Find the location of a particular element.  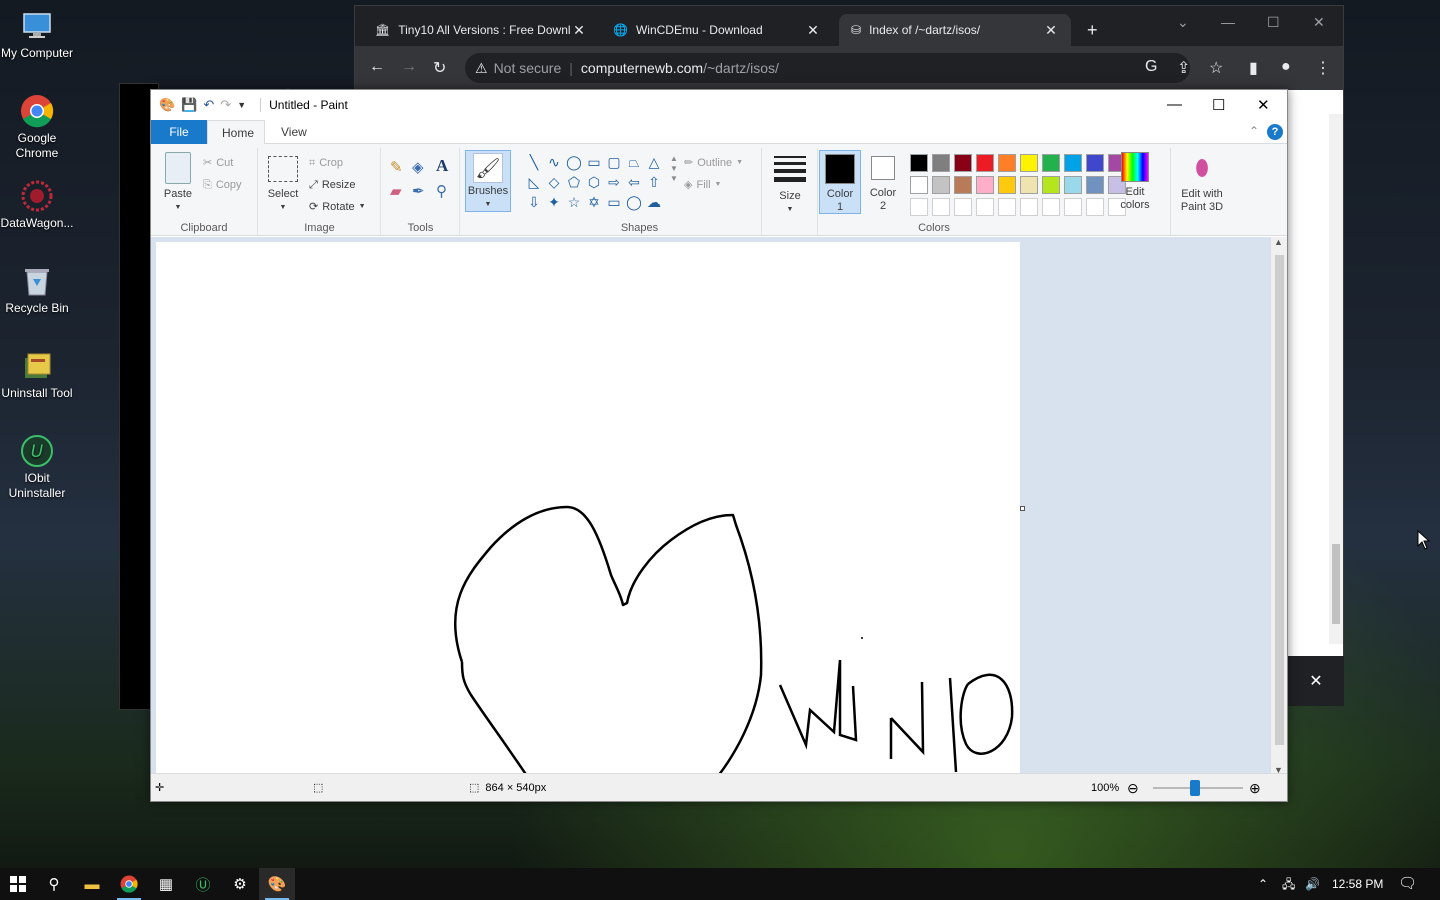

start-button is located at coordinates (18, 884).